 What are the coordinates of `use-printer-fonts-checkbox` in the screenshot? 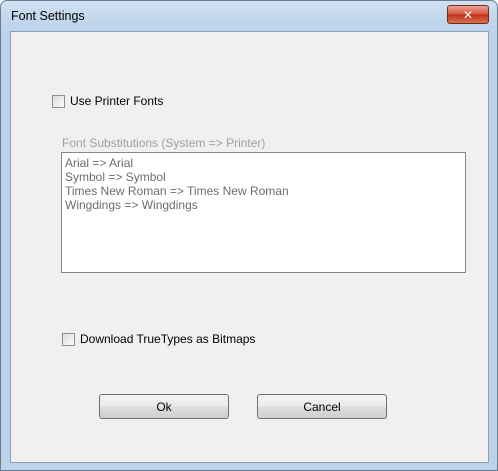 It's located at (58, 101).